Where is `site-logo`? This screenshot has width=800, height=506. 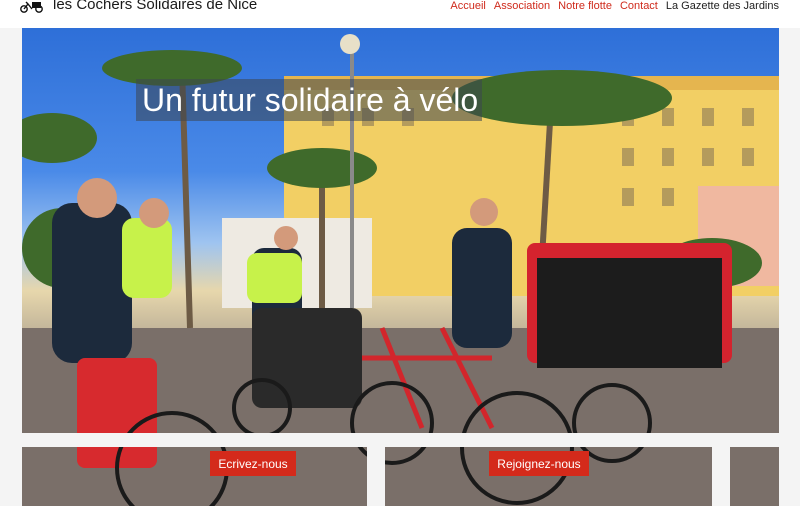
site-logo is located at coordinates (32, 7).